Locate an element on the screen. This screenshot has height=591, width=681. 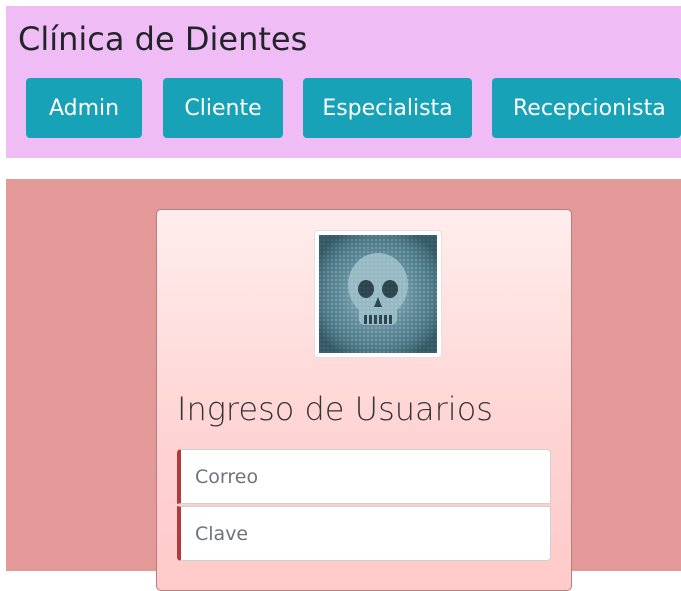
login-title: Ingreso de Usuarios is located at coordinates (335, 409).